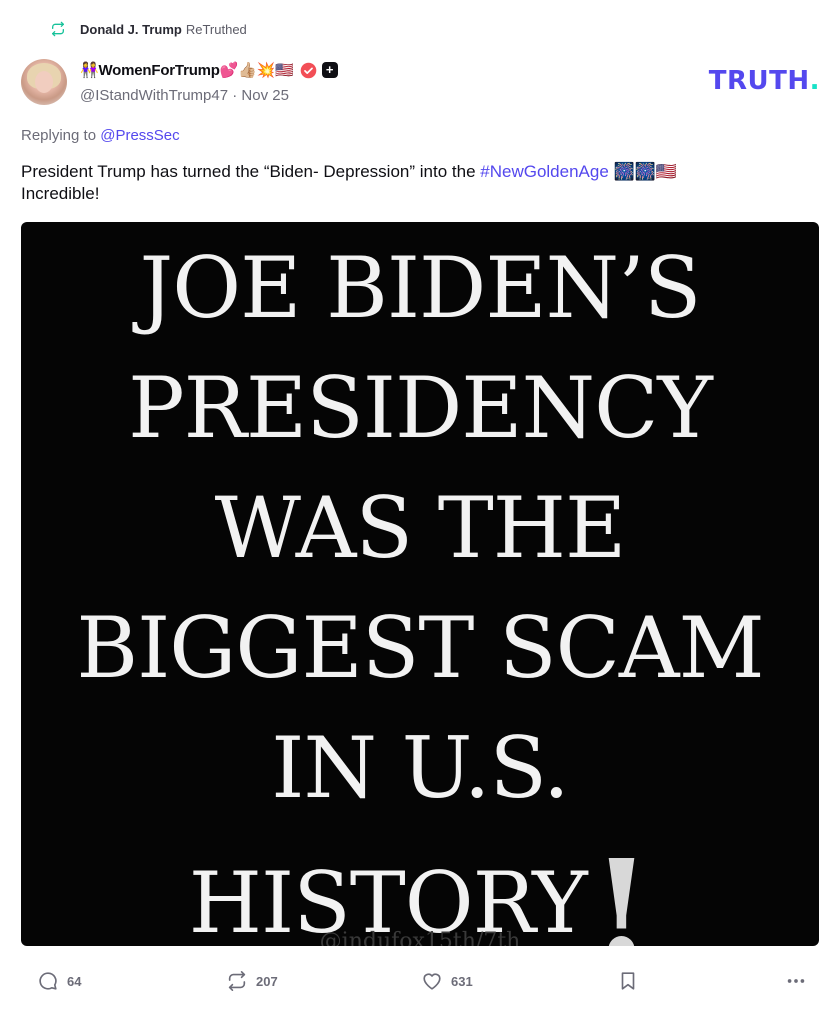 This screenshot has width=840, height=1013. I want to click on hashtag-link: #NewGoldenAge, so click(544, 171).